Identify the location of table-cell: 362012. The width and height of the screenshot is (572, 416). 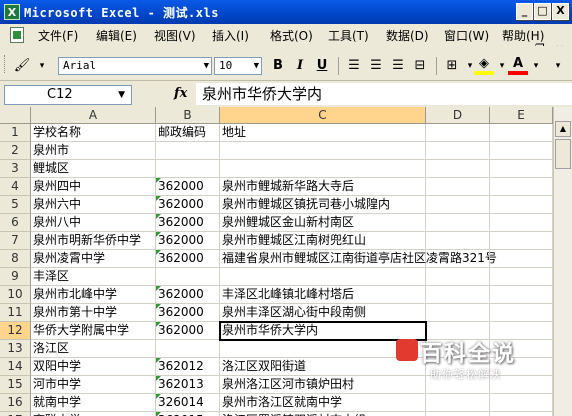
(188, 367).